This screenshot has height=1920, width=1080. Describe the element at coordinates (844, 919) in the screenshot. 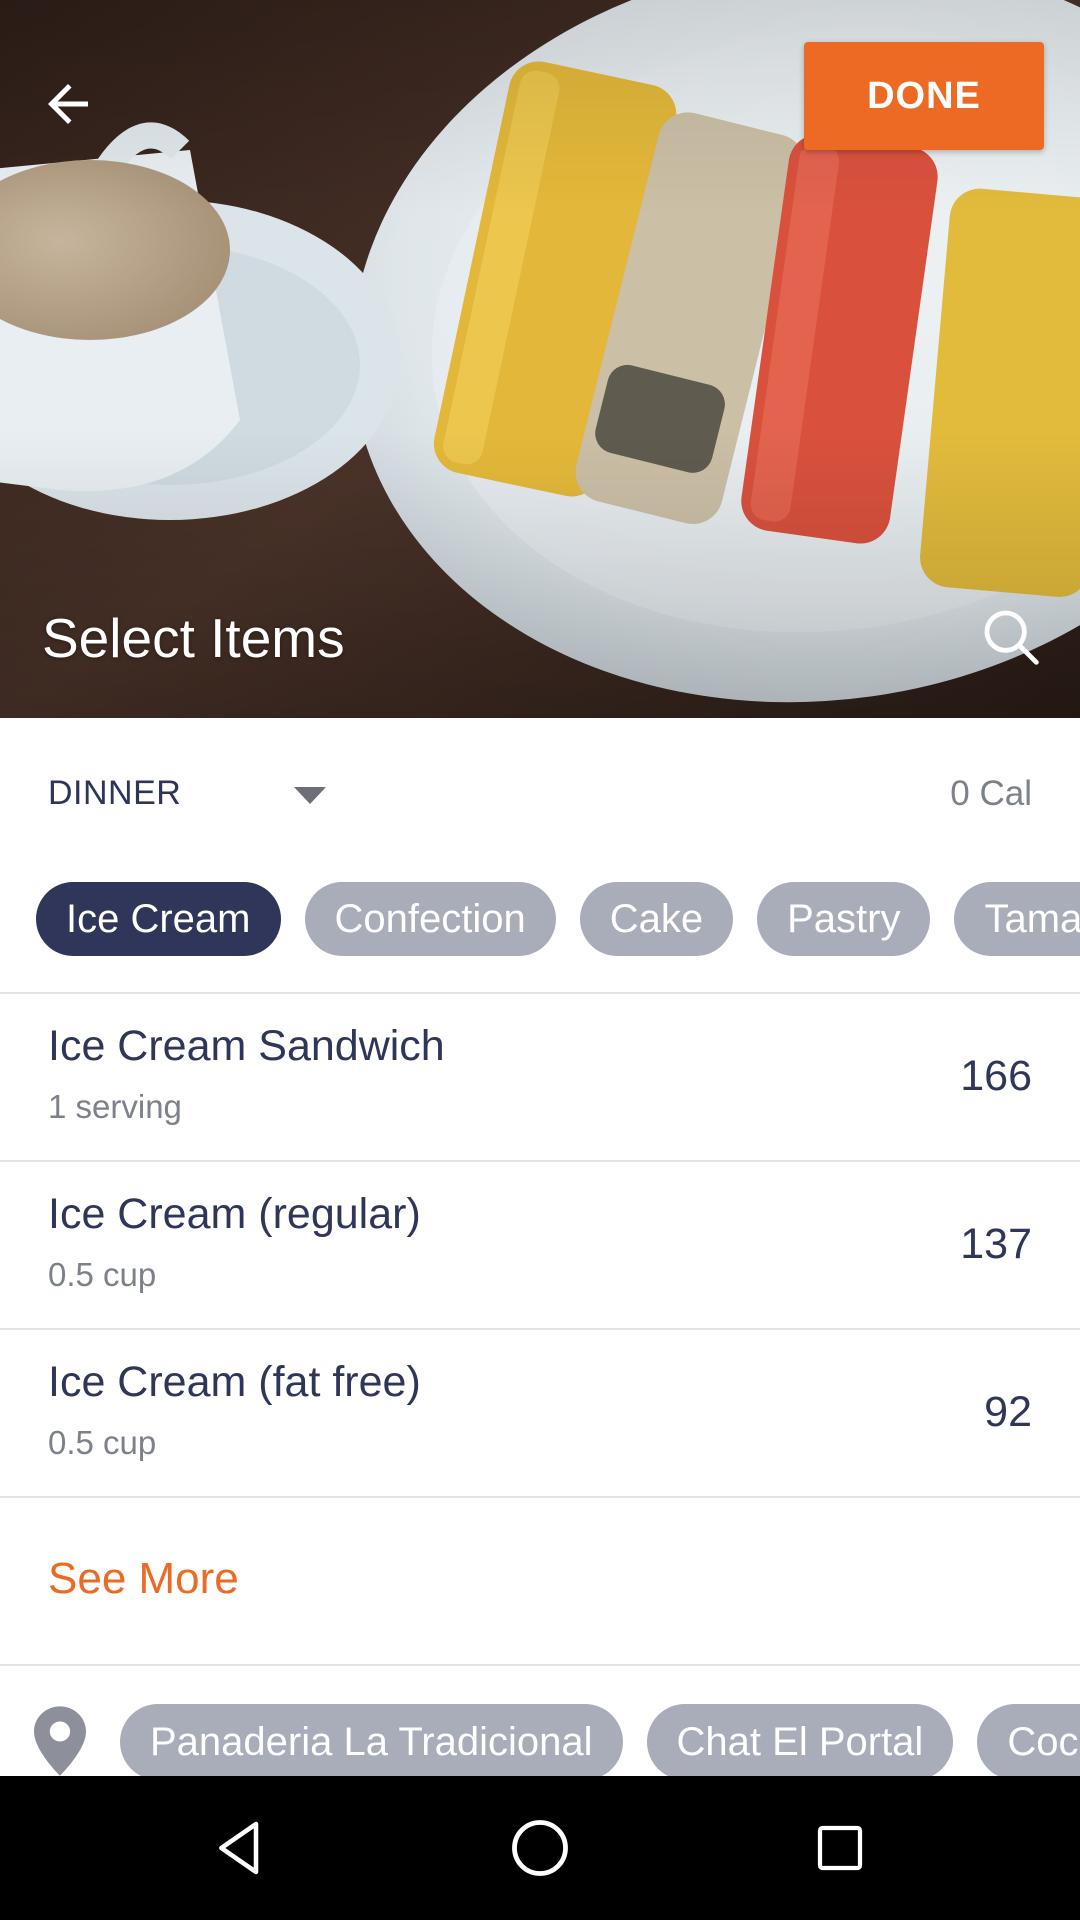

I see `chip-pastry: Pastry` at that location.